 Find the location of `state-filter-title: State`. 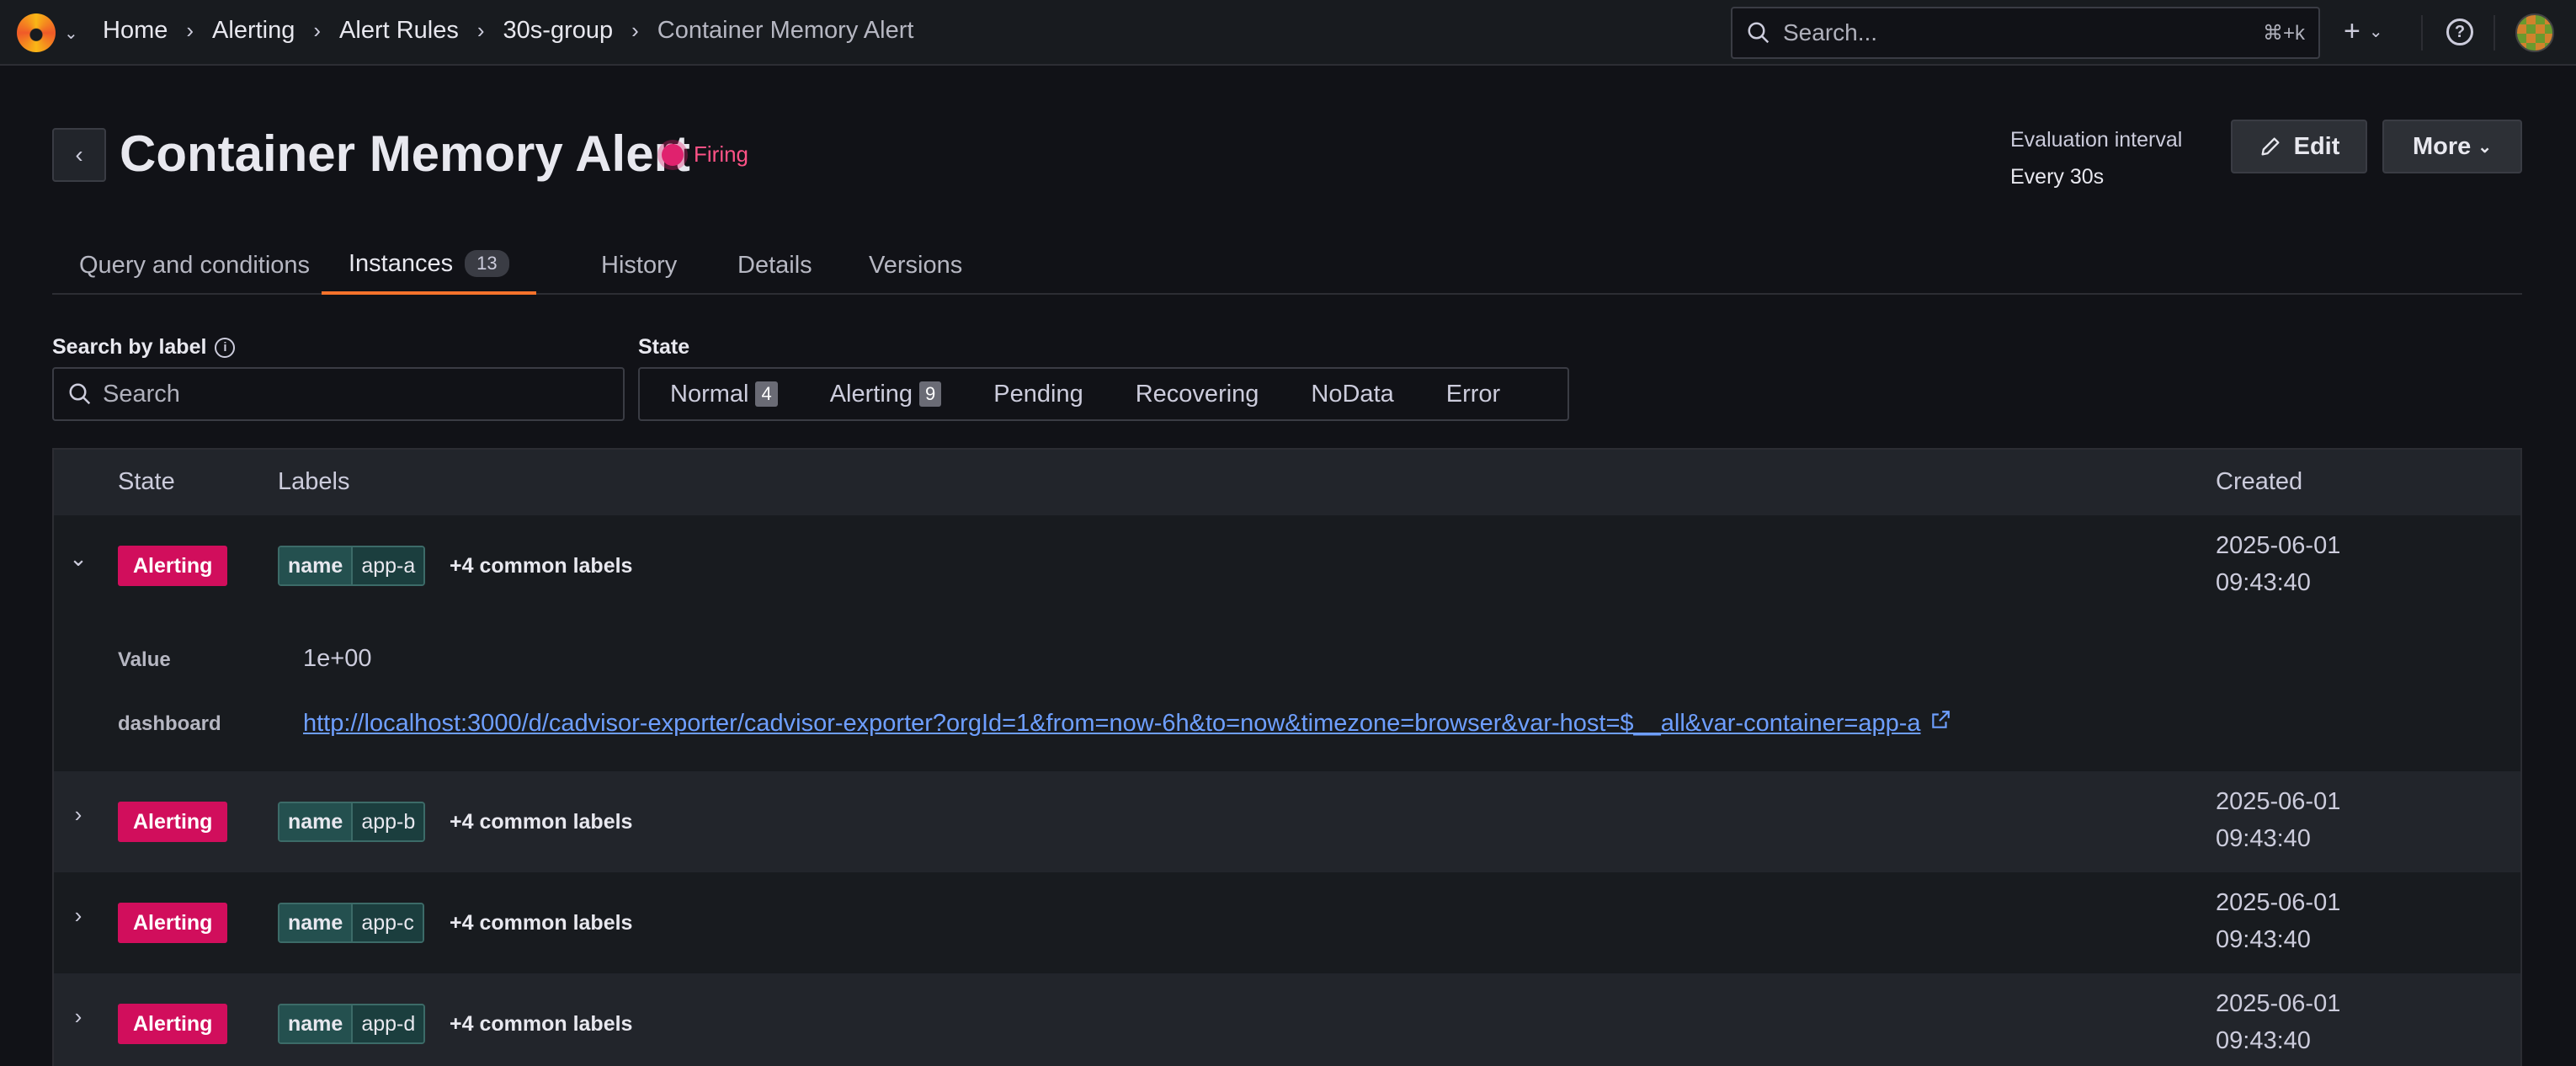

state-filter-title: State is located at coordinates (664, 347).